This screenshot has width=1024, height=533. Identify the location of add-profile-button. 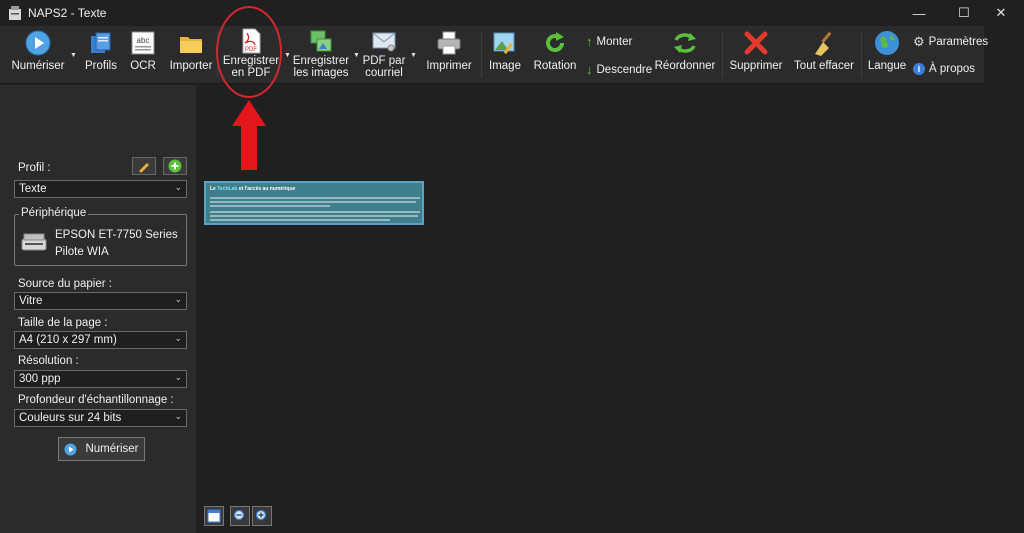
(175, 166).